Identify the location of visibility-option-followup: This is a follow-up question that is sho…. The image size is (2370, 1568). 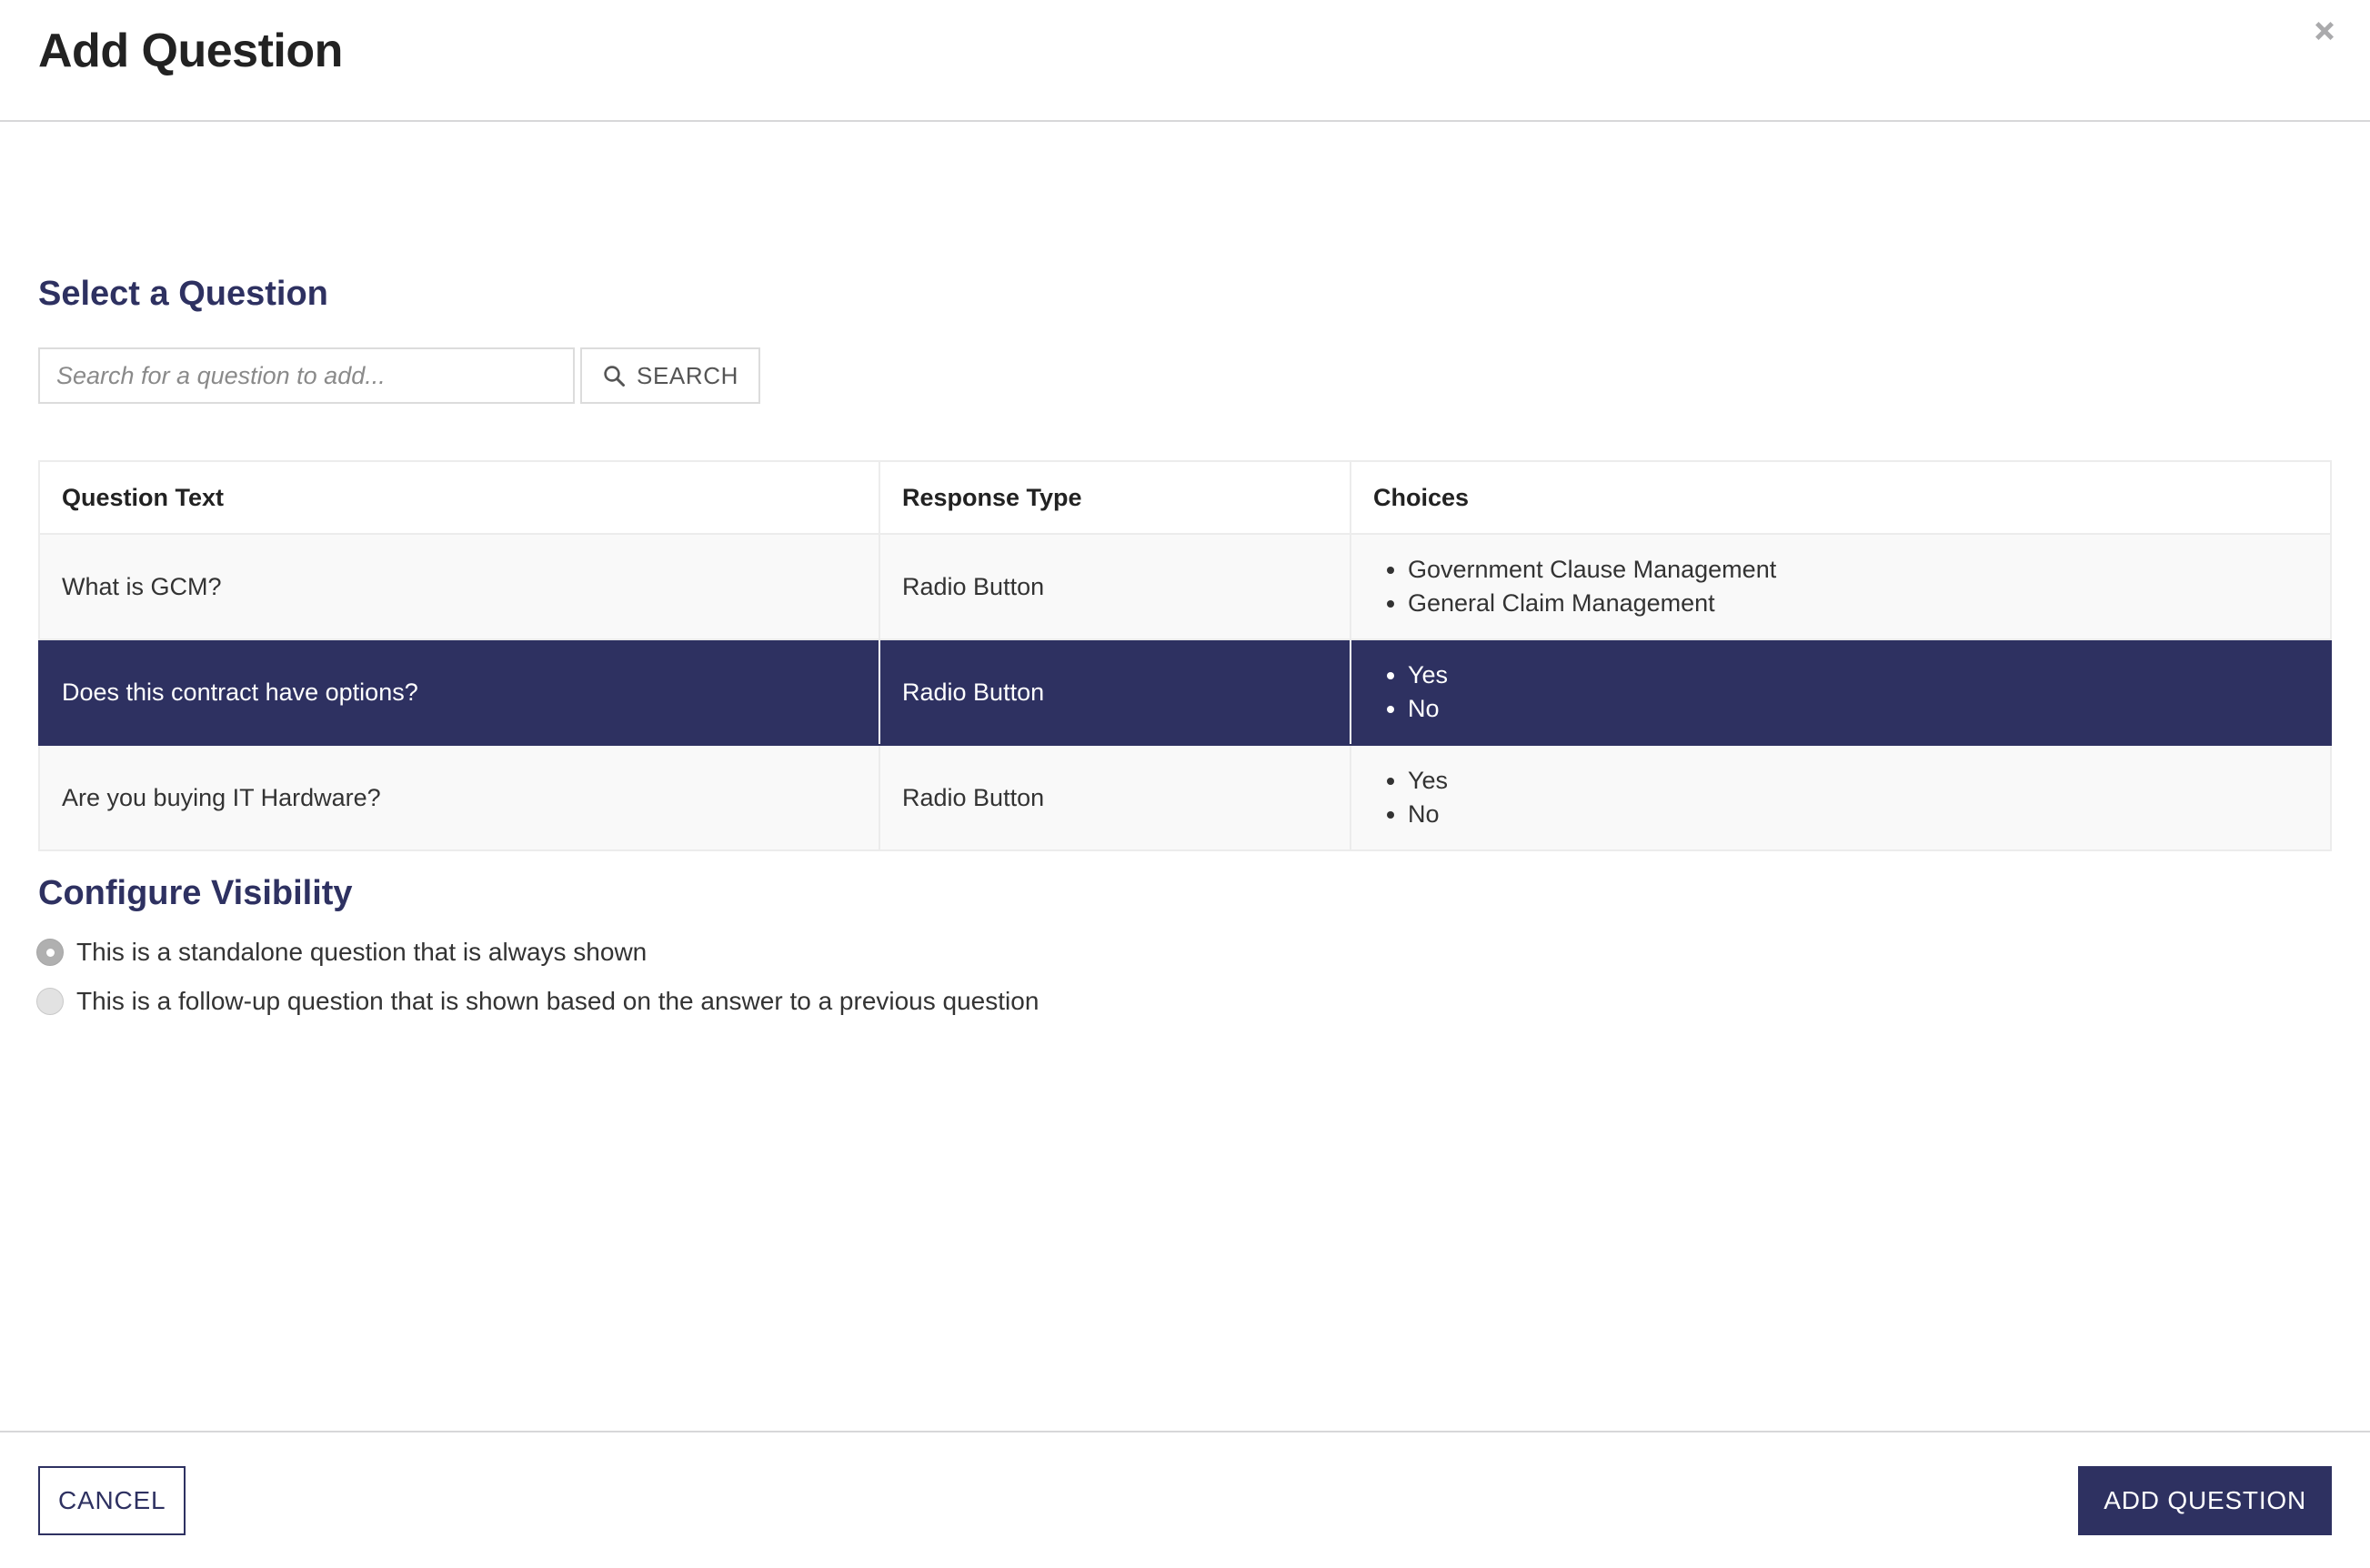
(537, 1001).